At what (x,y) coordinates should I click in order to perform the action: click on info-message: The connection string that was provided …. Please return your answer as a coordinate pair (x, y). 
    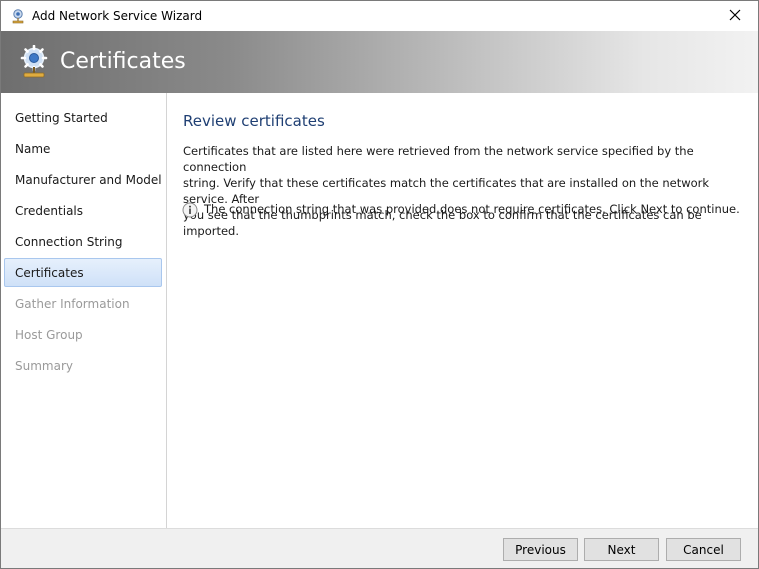
    Looking at the image, I should click on (462, 210).